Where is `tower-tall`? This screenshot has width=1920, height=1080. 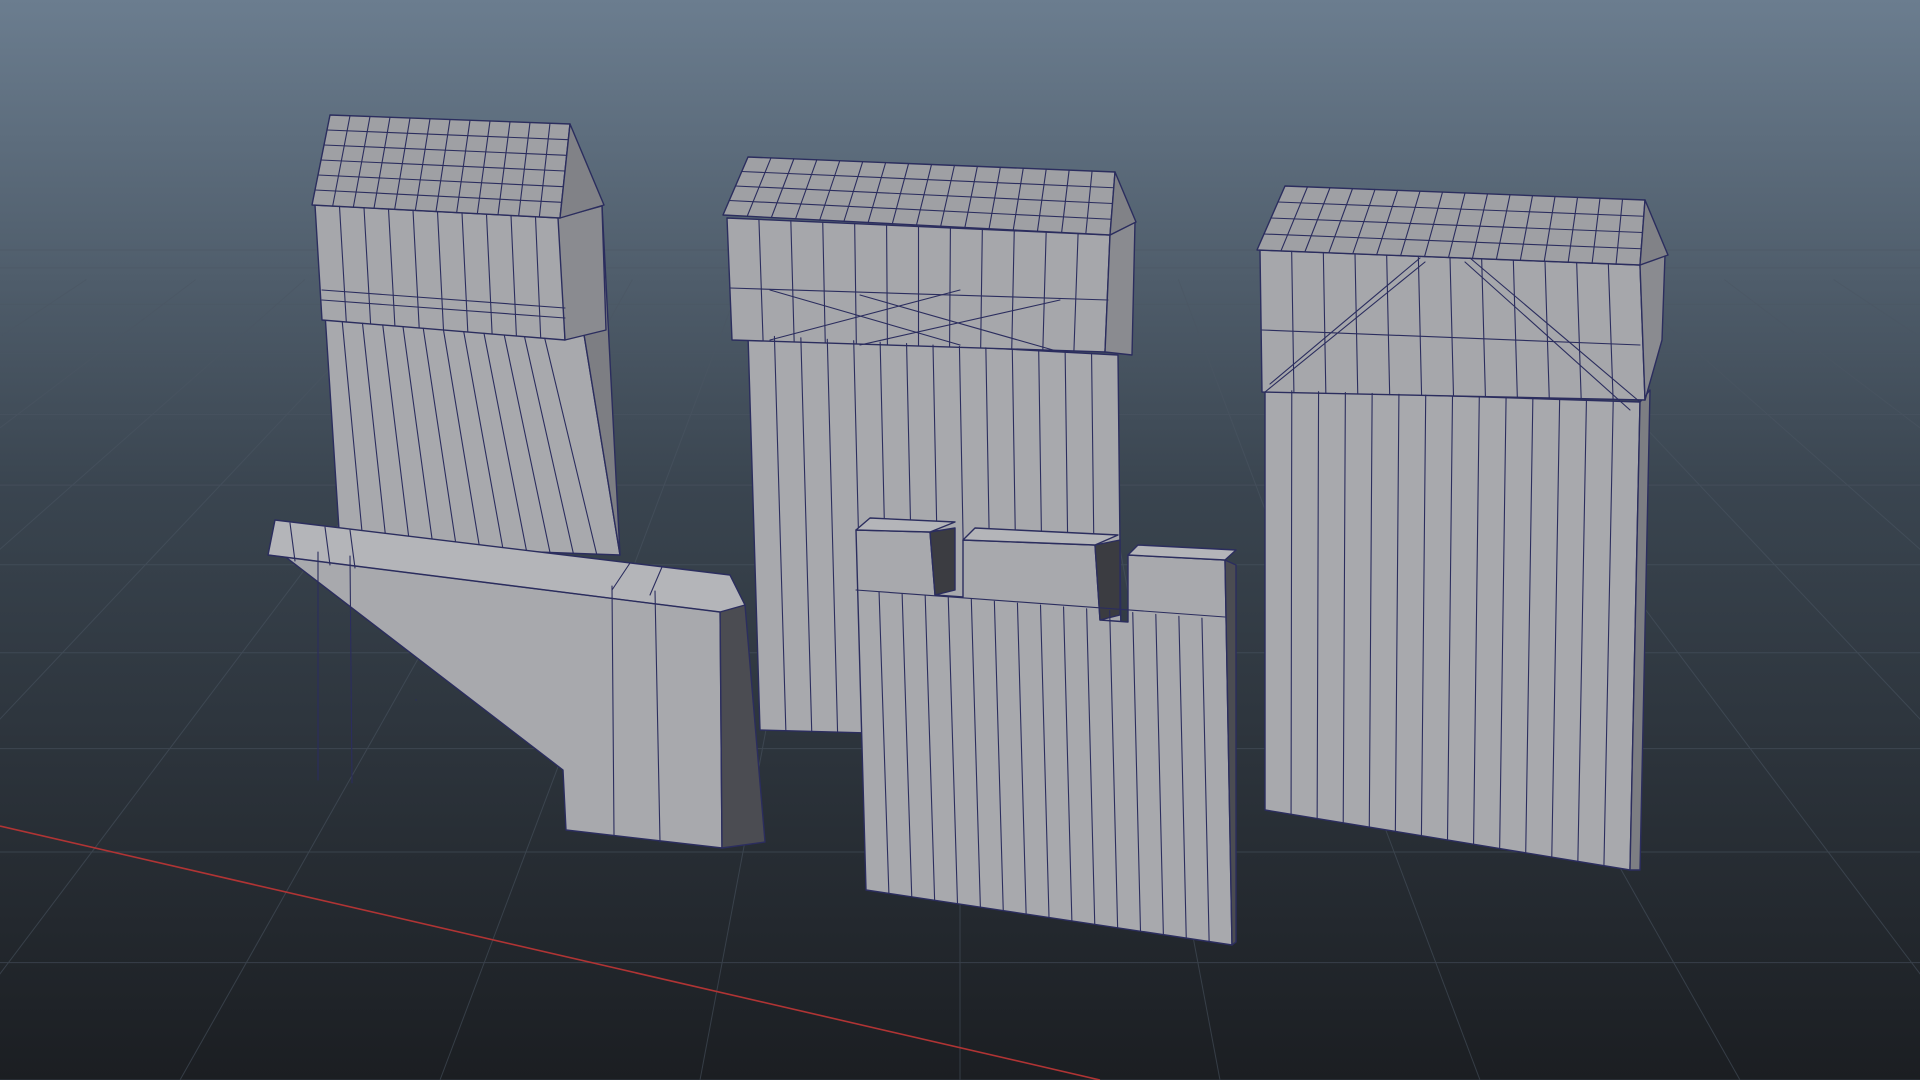 tower-tall is located at coordinates (466, 335).